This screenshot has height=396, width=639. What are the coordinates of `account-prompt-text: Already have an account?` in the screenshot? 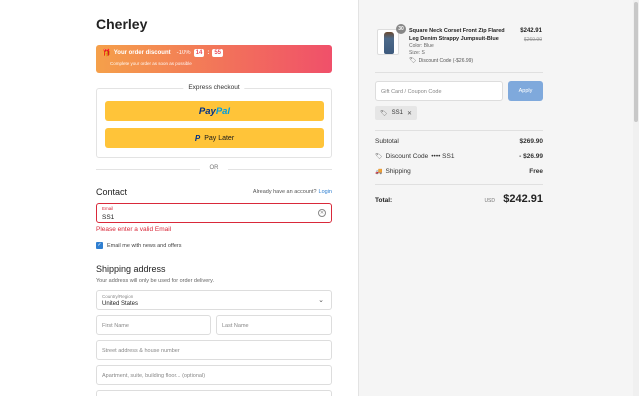 It's located at (284, 192).